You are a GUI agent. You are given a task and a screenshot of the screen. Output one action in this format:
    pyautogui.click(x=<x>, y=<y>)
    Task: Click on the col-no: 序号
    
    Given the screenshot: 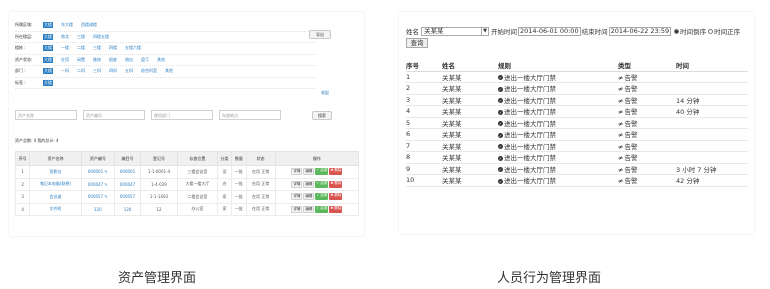 What is the action you would take?
    pyautogui.click(x=22, y=158)
    